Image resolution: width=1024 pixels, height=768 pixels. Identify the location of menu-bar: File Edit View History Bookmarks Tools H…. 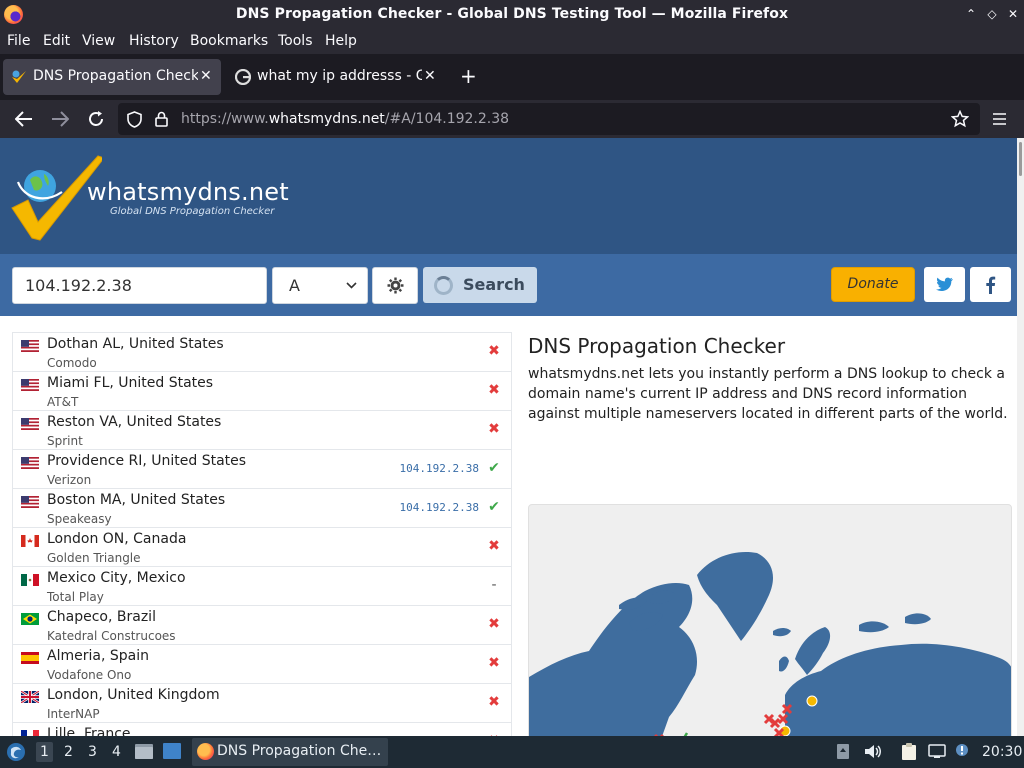
(512, 42).